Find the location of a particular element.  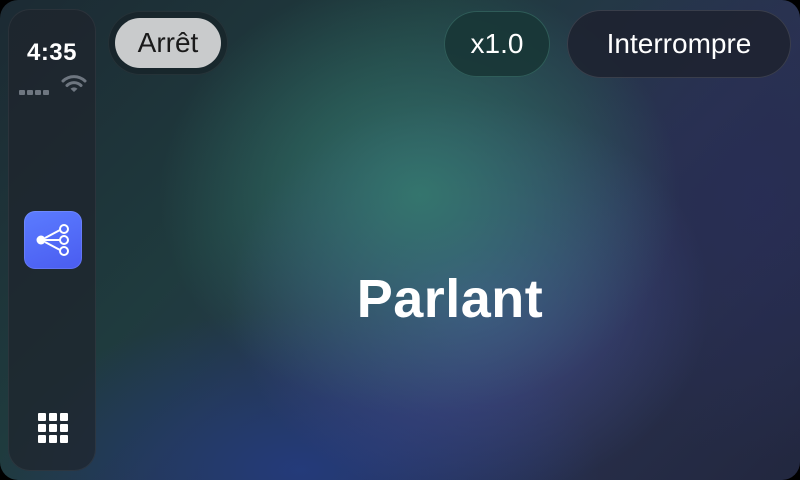

share-network-app-icon is located at coordinates (53, 240).